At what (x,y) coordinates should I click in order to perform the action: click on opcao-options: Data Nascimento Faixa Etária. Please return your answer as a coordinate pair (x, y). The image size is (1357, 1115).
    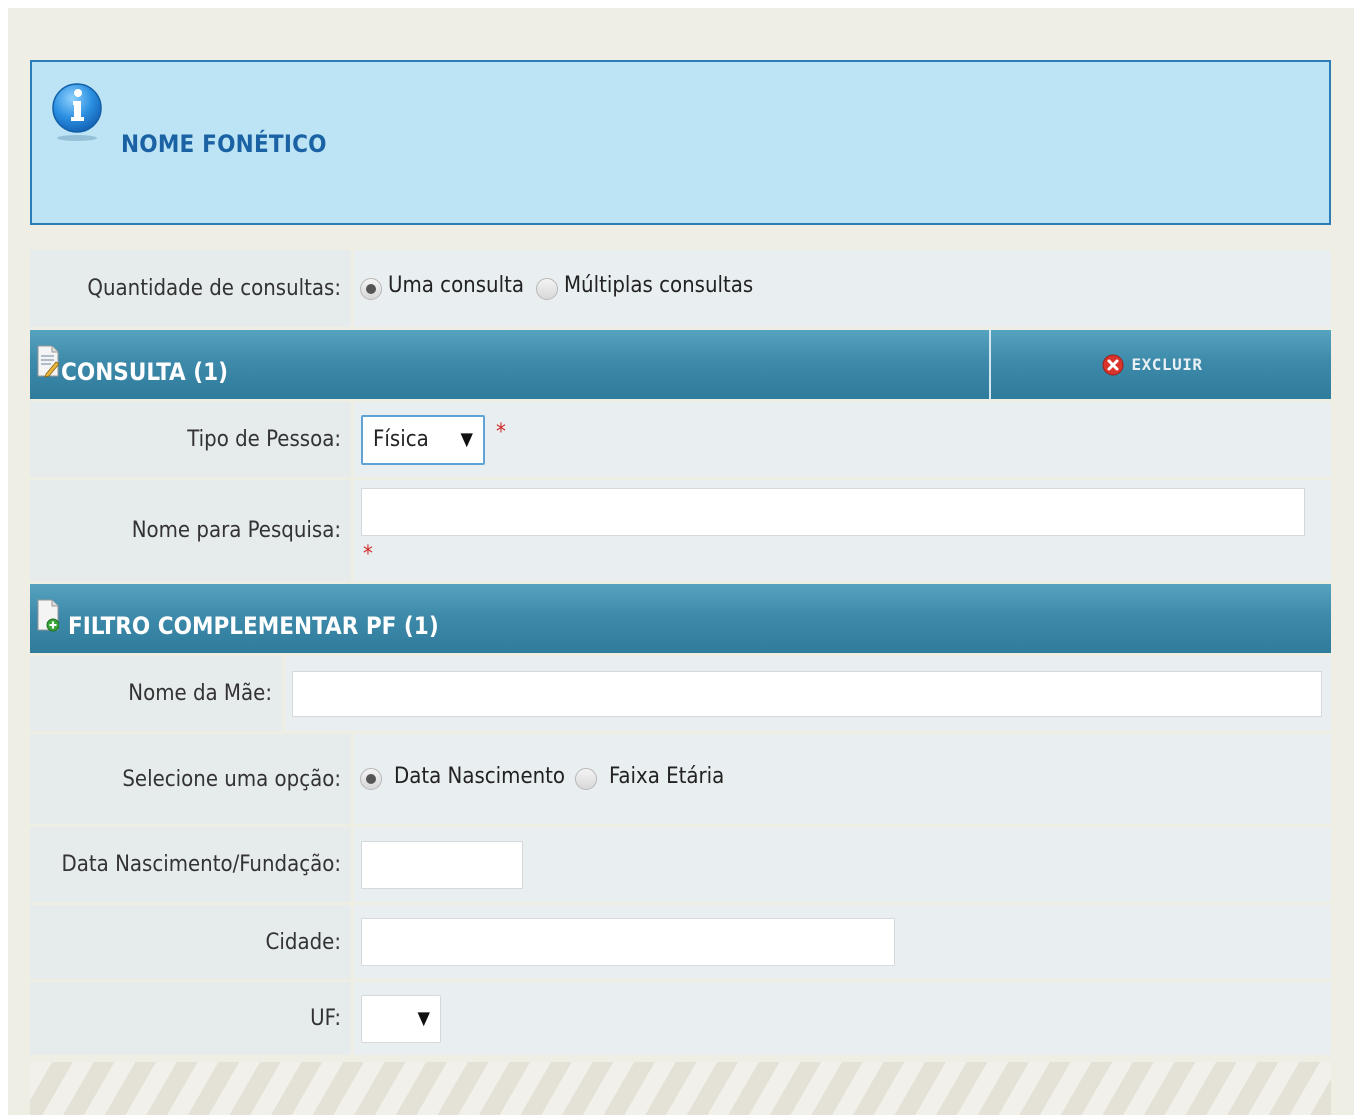
    Looking at the image, I should click on (842, 779).